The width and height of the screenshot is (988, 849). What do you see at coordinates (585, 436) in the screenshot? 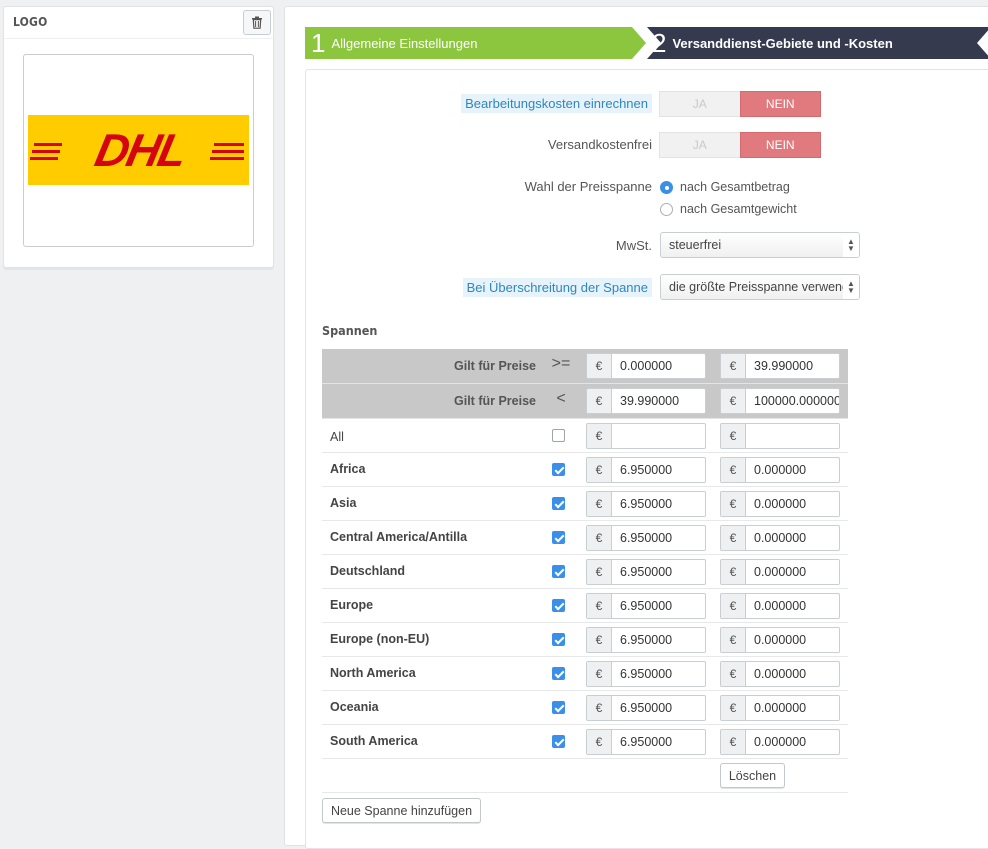
I see `zone-row-all: All € €` at bounding box center [585, 436].